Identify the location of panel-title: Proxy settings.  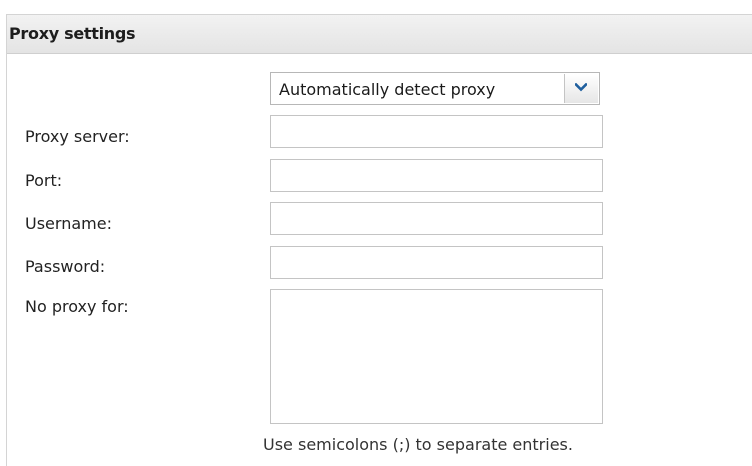
(72, 33).